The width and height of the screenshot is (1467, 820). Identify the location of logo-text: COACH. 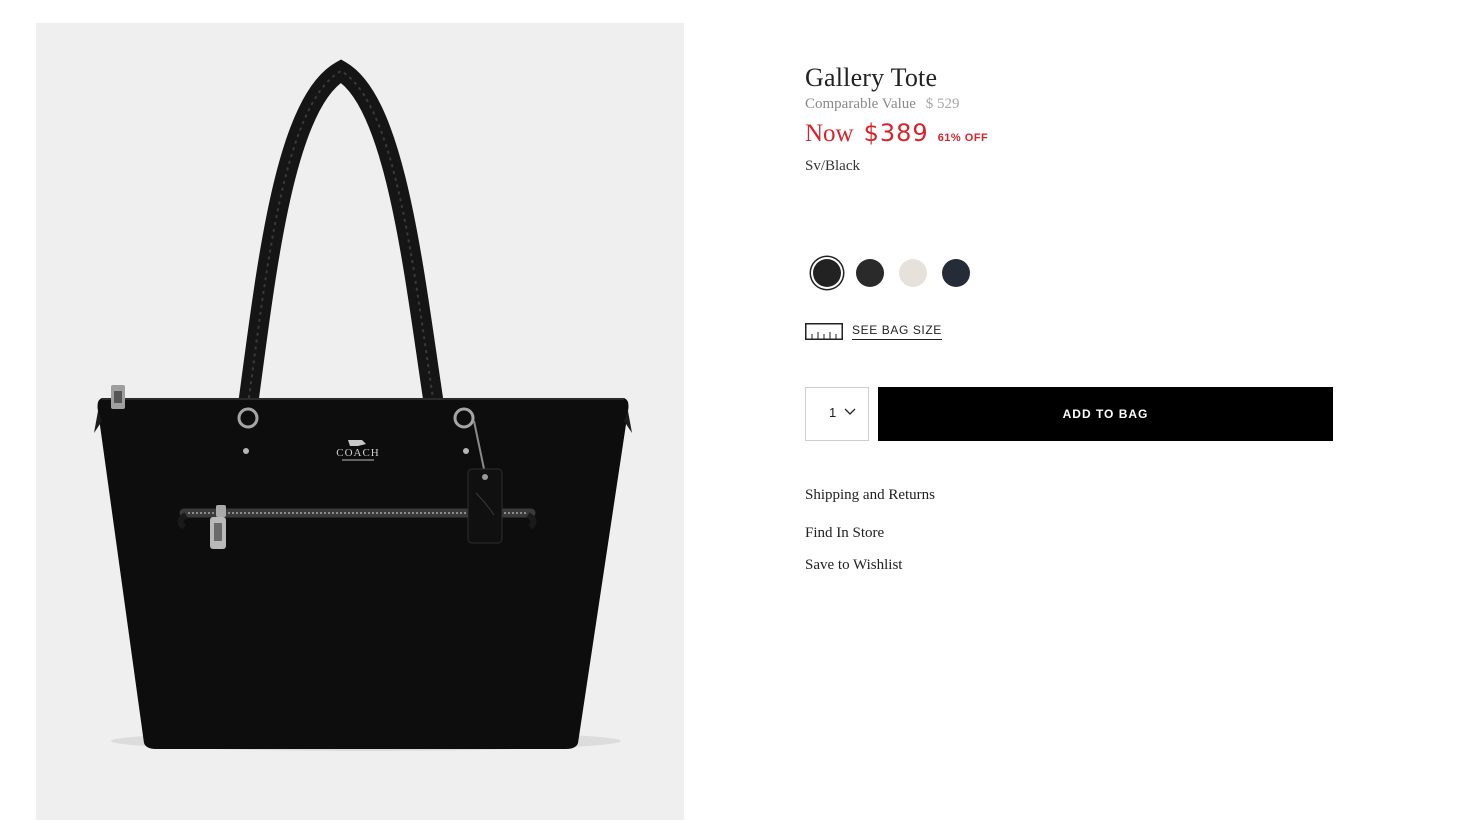
(358, 453).